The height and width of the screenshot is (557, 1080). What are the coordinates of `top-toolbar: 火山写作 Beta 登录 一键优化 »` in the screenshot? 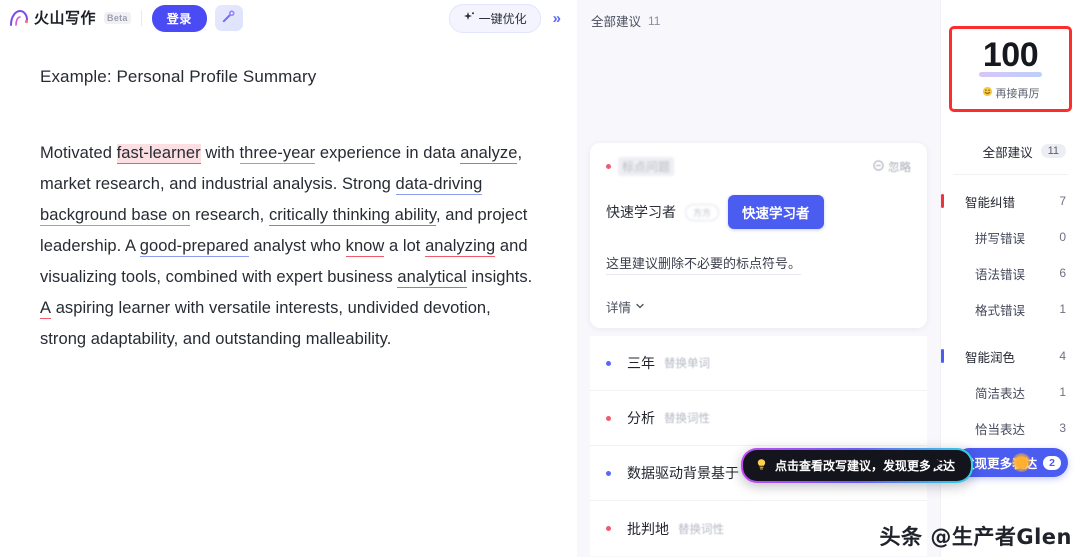 It's located at (288, 18).